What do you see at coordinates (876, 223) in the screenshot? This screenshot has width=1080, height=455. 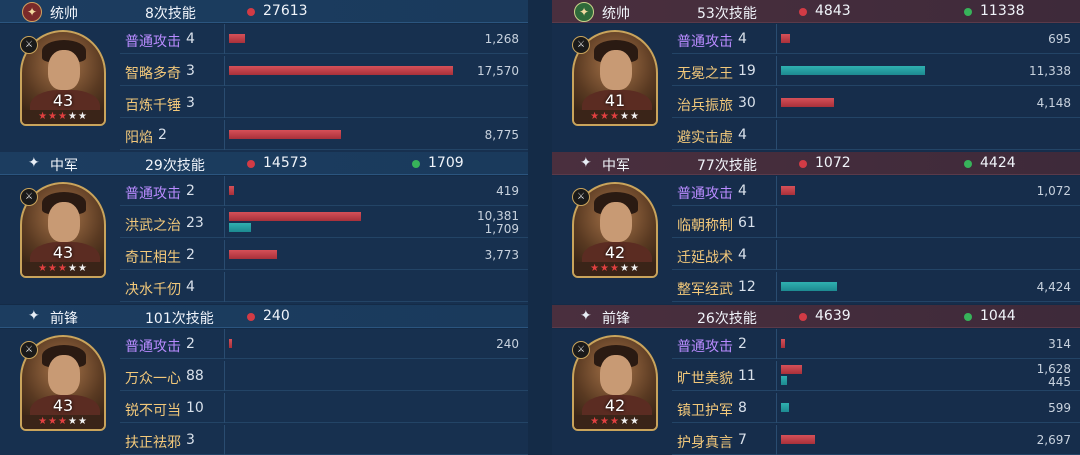 I see `skill-row: 临朝称制 61` at bounding box center [876, 223].